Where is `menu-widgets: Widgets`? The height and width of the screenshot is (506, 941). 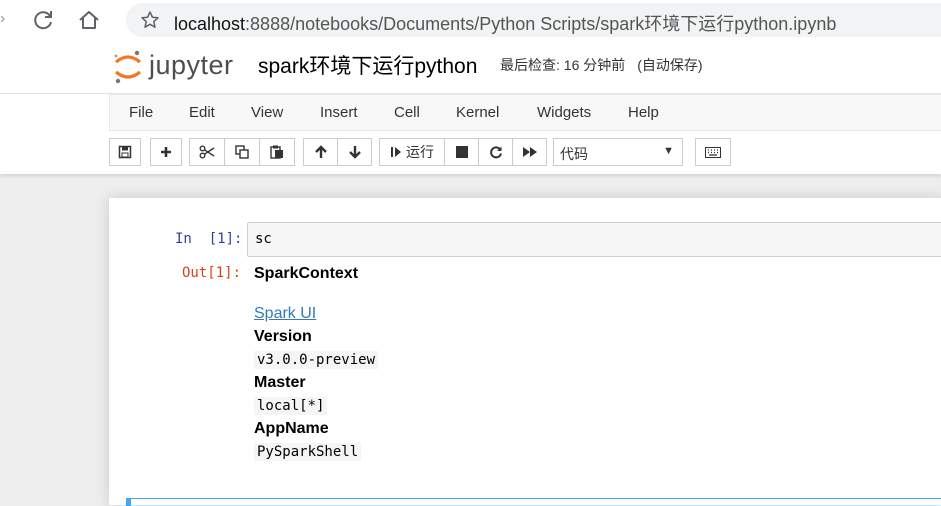 menu-widgets: Widgets is located at coordinates (564, 112).